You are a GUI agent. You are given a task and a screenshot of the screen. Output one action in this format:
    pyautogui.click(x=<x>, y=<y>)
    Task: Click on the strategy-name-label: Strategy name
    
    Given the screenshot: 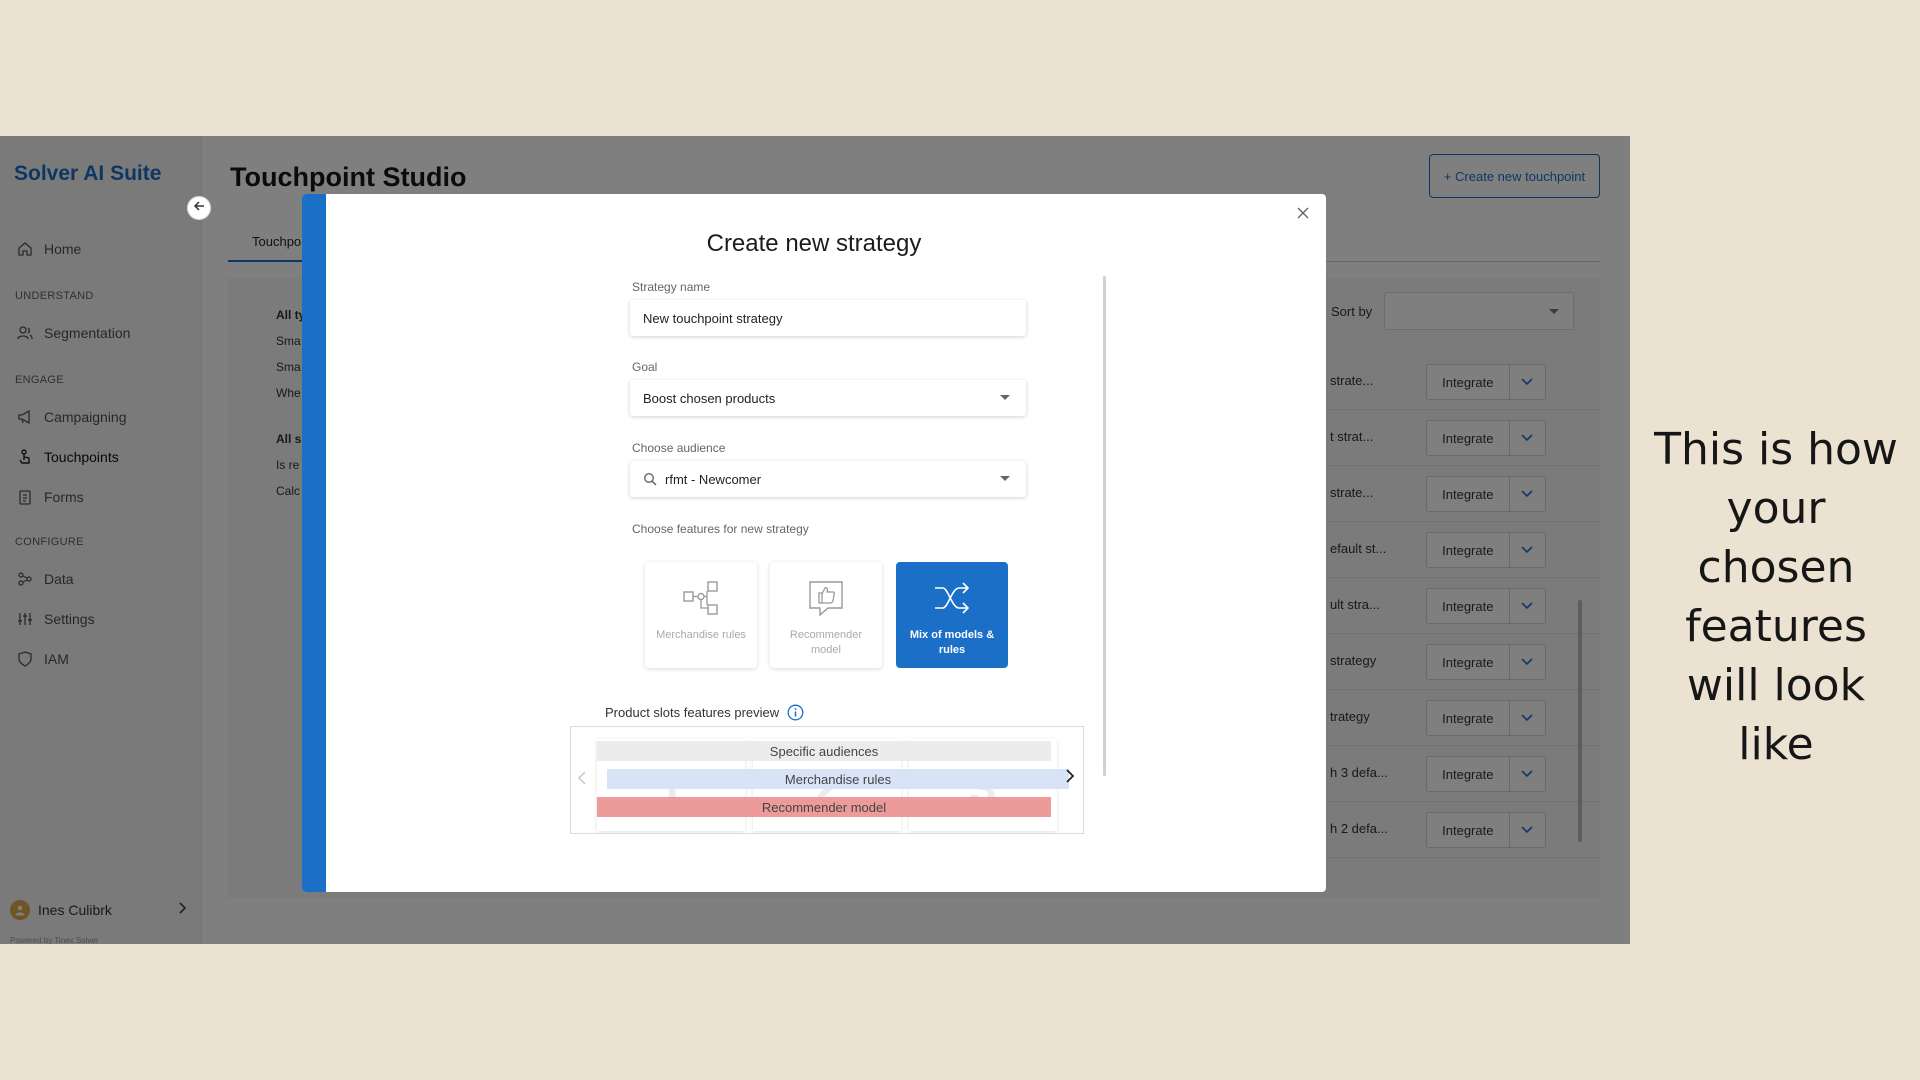 What is the action you would take?
    pyautogui.click(x=671, y=287)
    